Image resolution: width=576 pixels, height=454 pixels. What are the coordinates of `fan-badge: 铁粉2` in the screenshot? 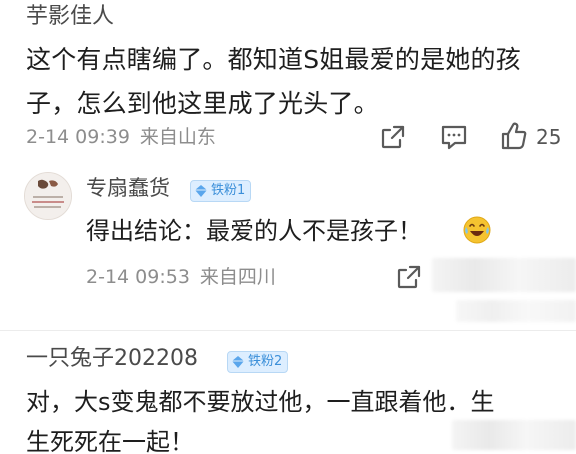 It's located at (258, 362).